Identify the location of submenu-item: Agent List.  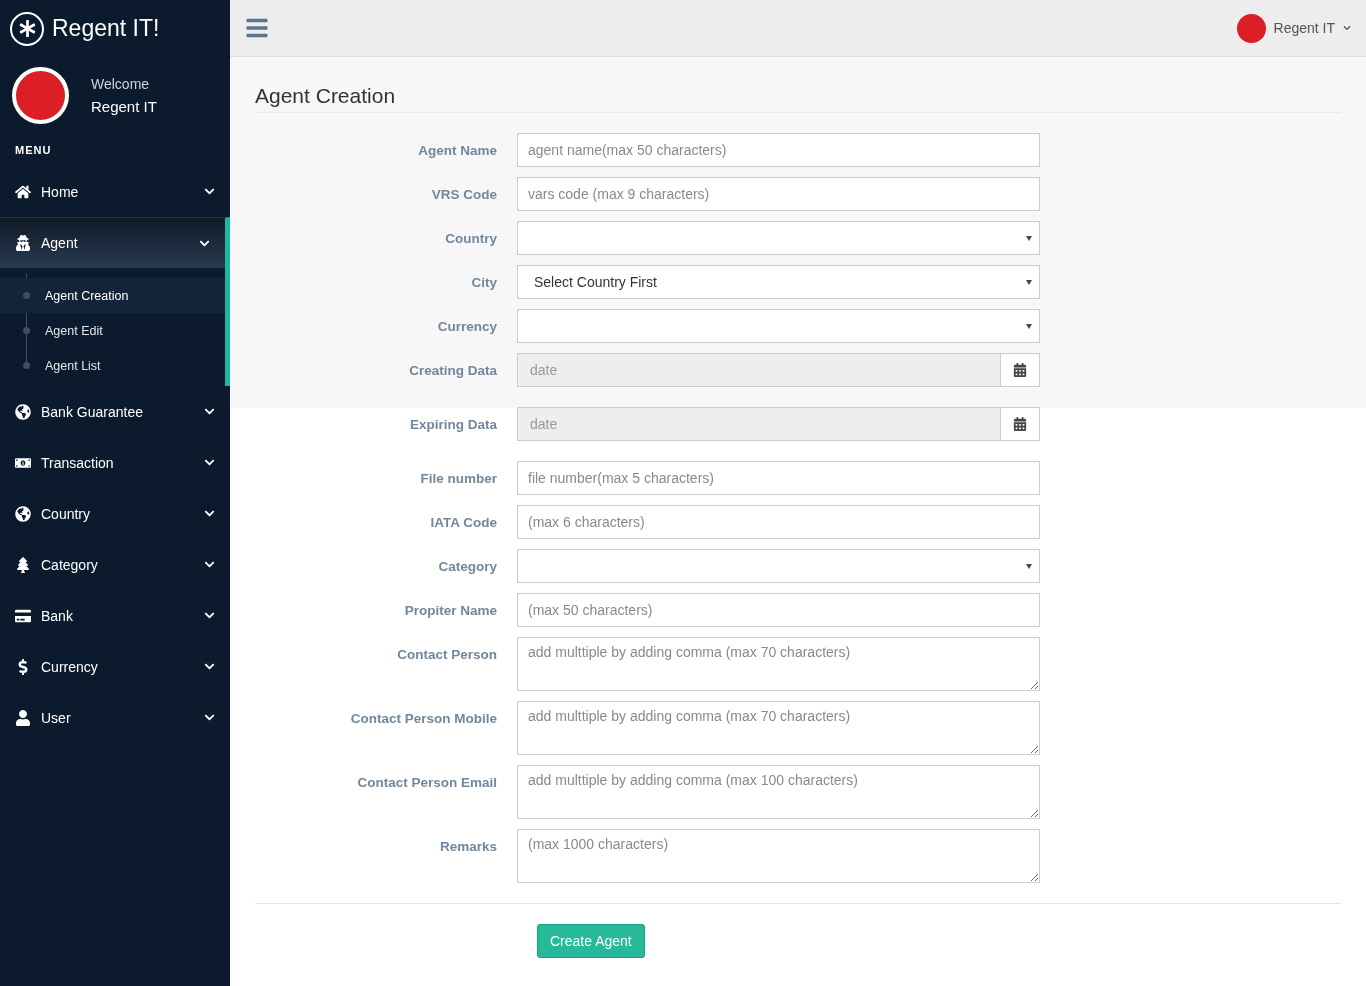
(112, 365).